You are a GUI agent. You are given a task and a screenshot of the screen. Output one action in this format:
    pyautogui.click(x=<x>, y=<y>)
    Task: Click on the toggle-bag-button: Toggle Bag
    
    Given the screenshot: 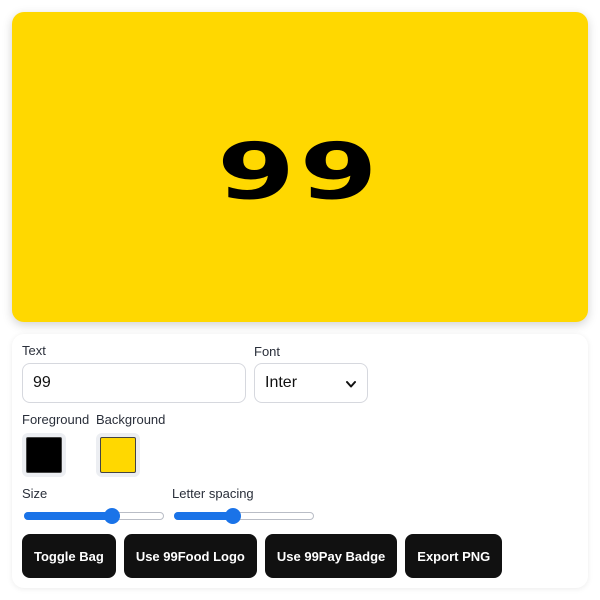 What is the action you would take?
    pyautogui.click(x=69, y=556)
    